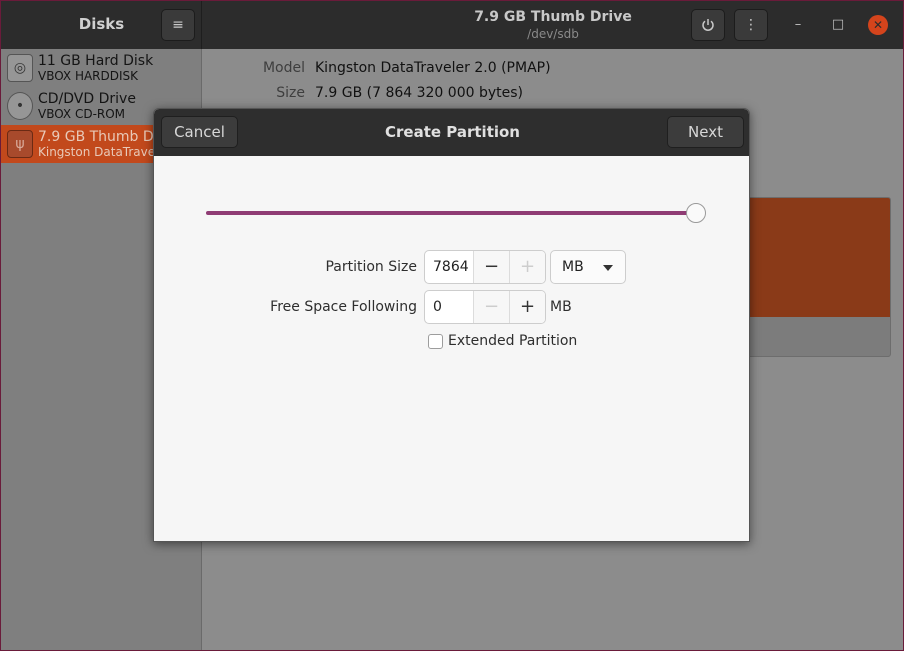 The height and width of the screenshot is (651, 904). I want to click on dialog-header: Cancel Create Partition Next, so click(451, 132).